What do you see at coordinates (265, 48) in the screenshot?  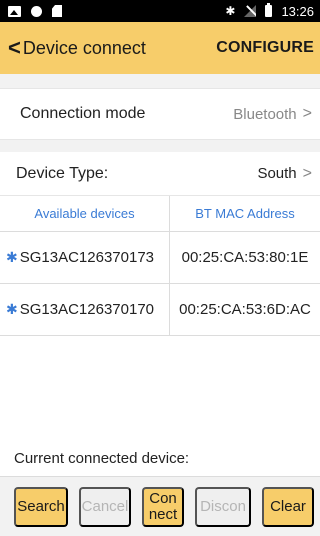 I see `configure-button: CONFIGURE` at bounding box center [265, 48].